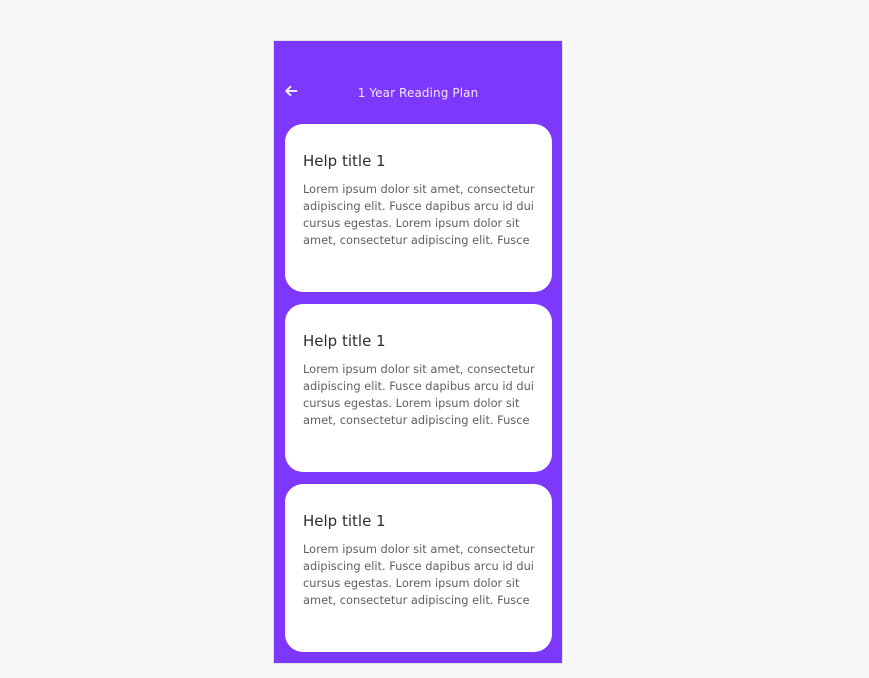  Describe the element at coordinates (418, 83) in the screenshot. I see `app-header: 1 Year Reading Plan` at that location.